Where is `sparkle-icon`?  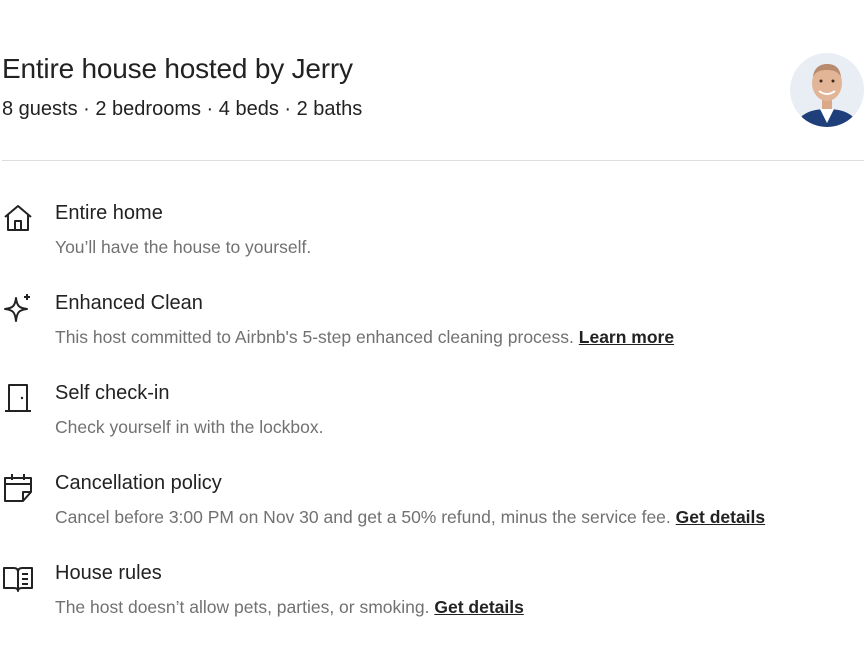 sparkle-icon is located at coordinates (18, 308).